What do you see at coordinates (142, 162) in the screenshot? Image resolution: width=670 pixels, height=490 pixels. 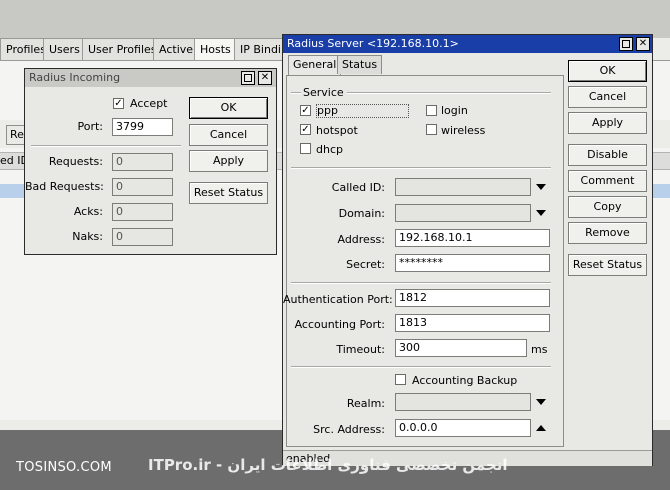 I see `requests-value: 0` at bounding box center [142, 162].